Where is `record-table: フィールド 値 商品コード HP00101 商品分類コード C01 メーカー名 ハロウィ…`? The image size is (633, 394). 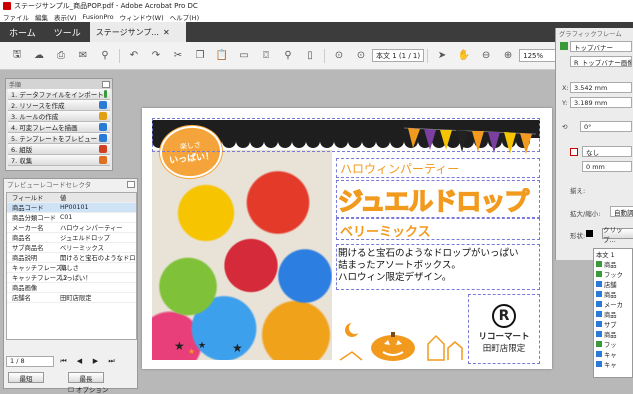 record-table: フィールド 値 商品コード HP00101 商品分類コード C01 メーカー名 ハロウィ… is located at coordinates (71, 266).